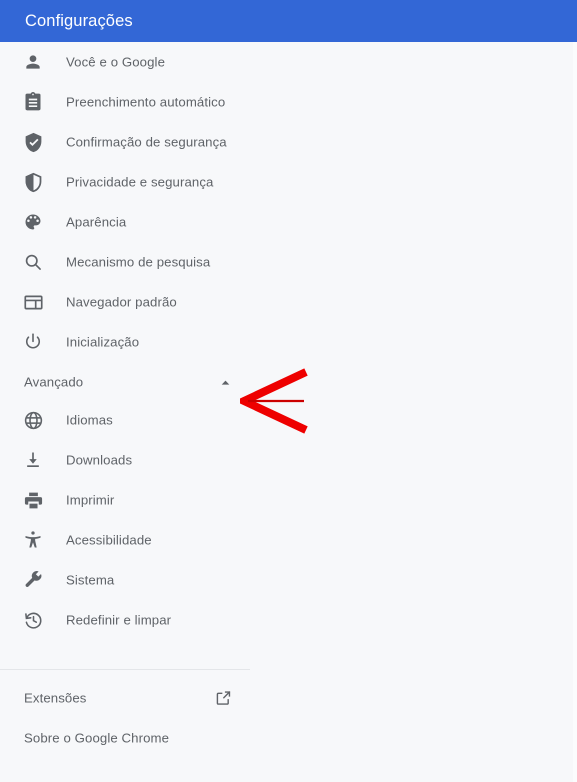 The width and height of the screenshot is (577, 782). What do you see at coordinates (109, 540) in the screenshot?
I see `sidebar-item-label: Acessibilidade` at bounding box center [109, 540].